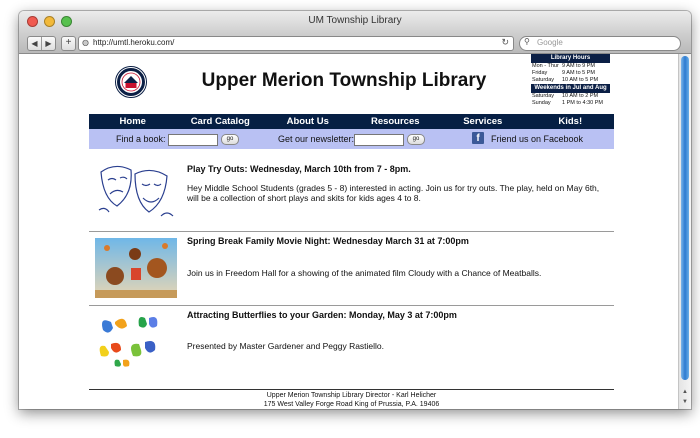 The image size is (700, 438). I want to click on newsletter-input, so click(379, 140).